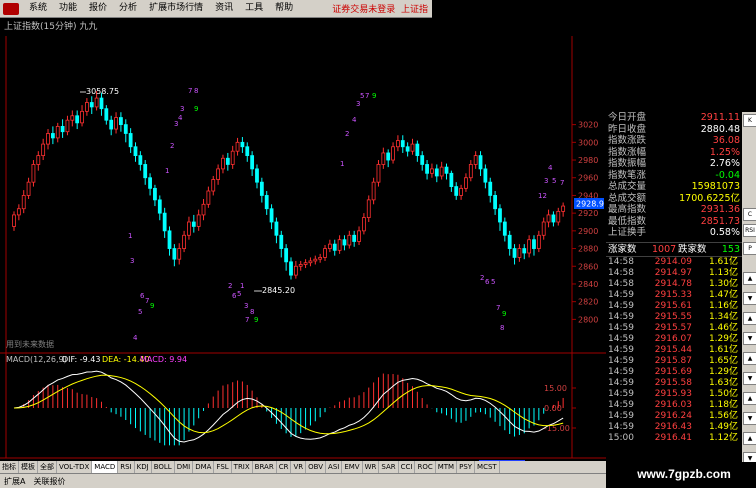 This screenshot has height=488, width=756. I want to click on scroll-up-icon-3: ▲, so click(749, 358).